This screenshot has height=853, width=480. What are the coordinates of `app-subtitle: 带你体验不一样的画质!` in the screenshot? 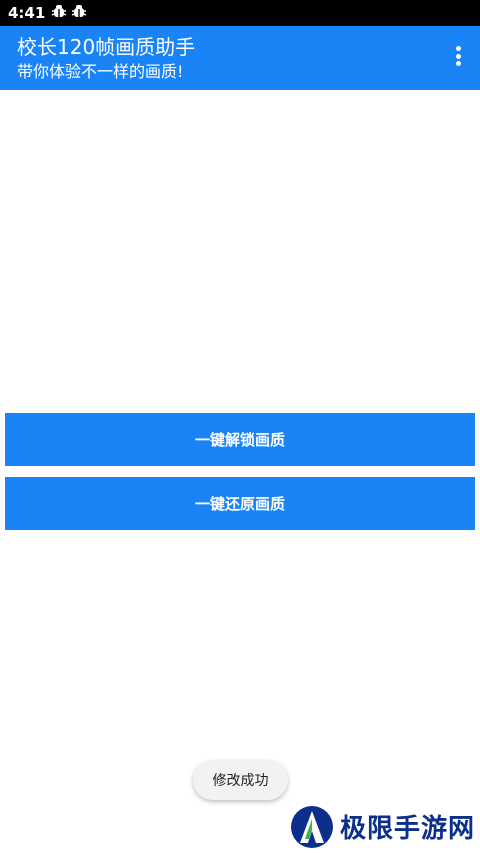 It's located at (100, 71).